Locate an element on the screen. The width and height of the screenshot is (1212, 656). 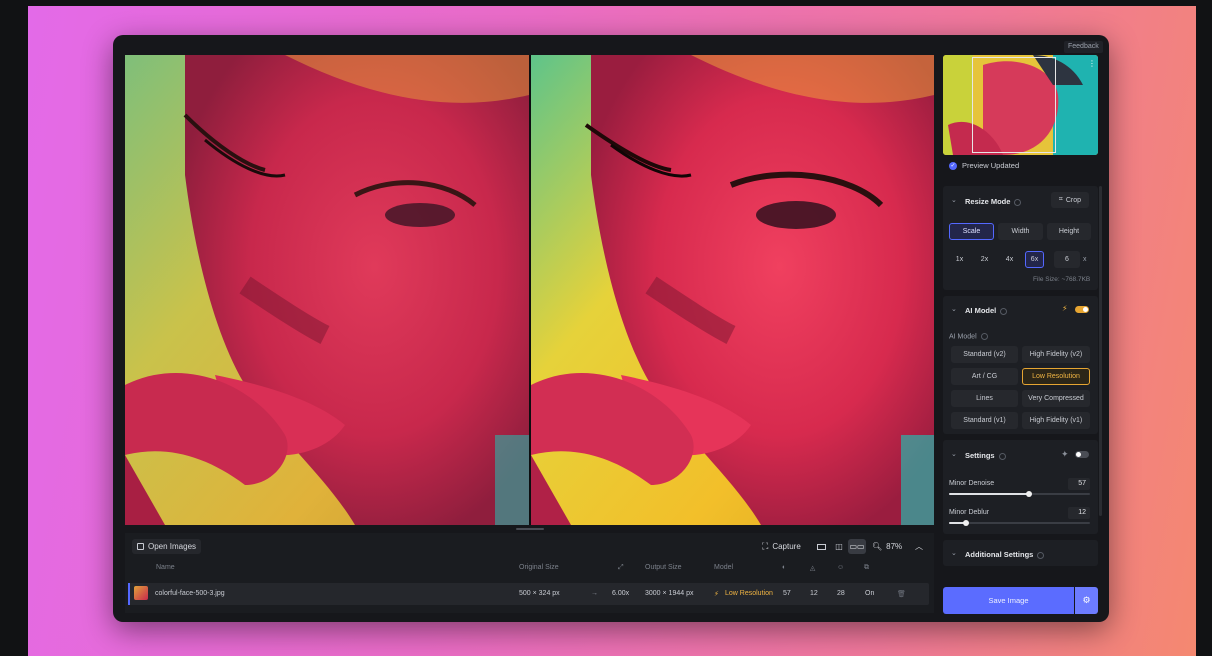
file-size-estimate: File Size: ~768.7KB is located at coordinates (1062, 279).